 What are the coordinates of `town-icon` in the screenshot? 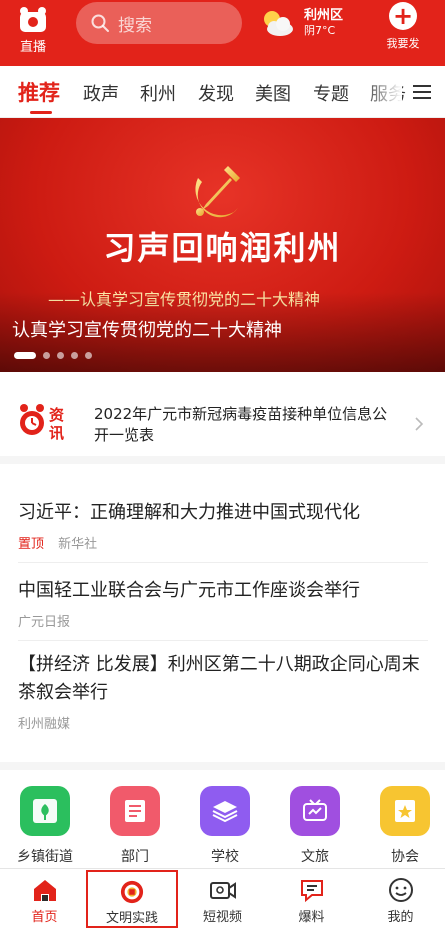 It's located at (45, 811).